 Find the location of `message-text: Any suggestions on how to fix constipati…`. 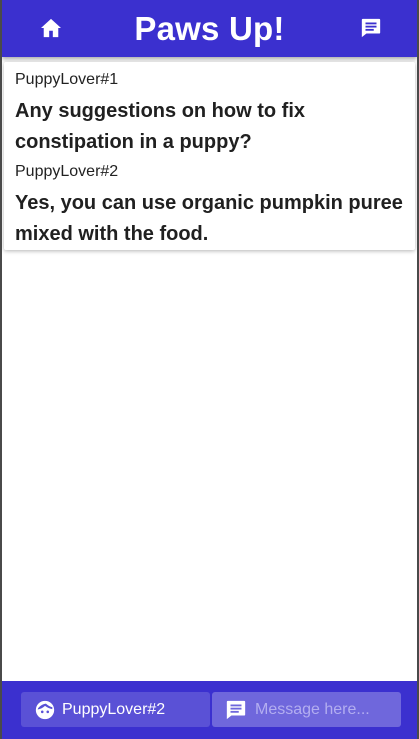

message-text: Any suggestions on how to fix constipati… is located at coordinates (160, 126).